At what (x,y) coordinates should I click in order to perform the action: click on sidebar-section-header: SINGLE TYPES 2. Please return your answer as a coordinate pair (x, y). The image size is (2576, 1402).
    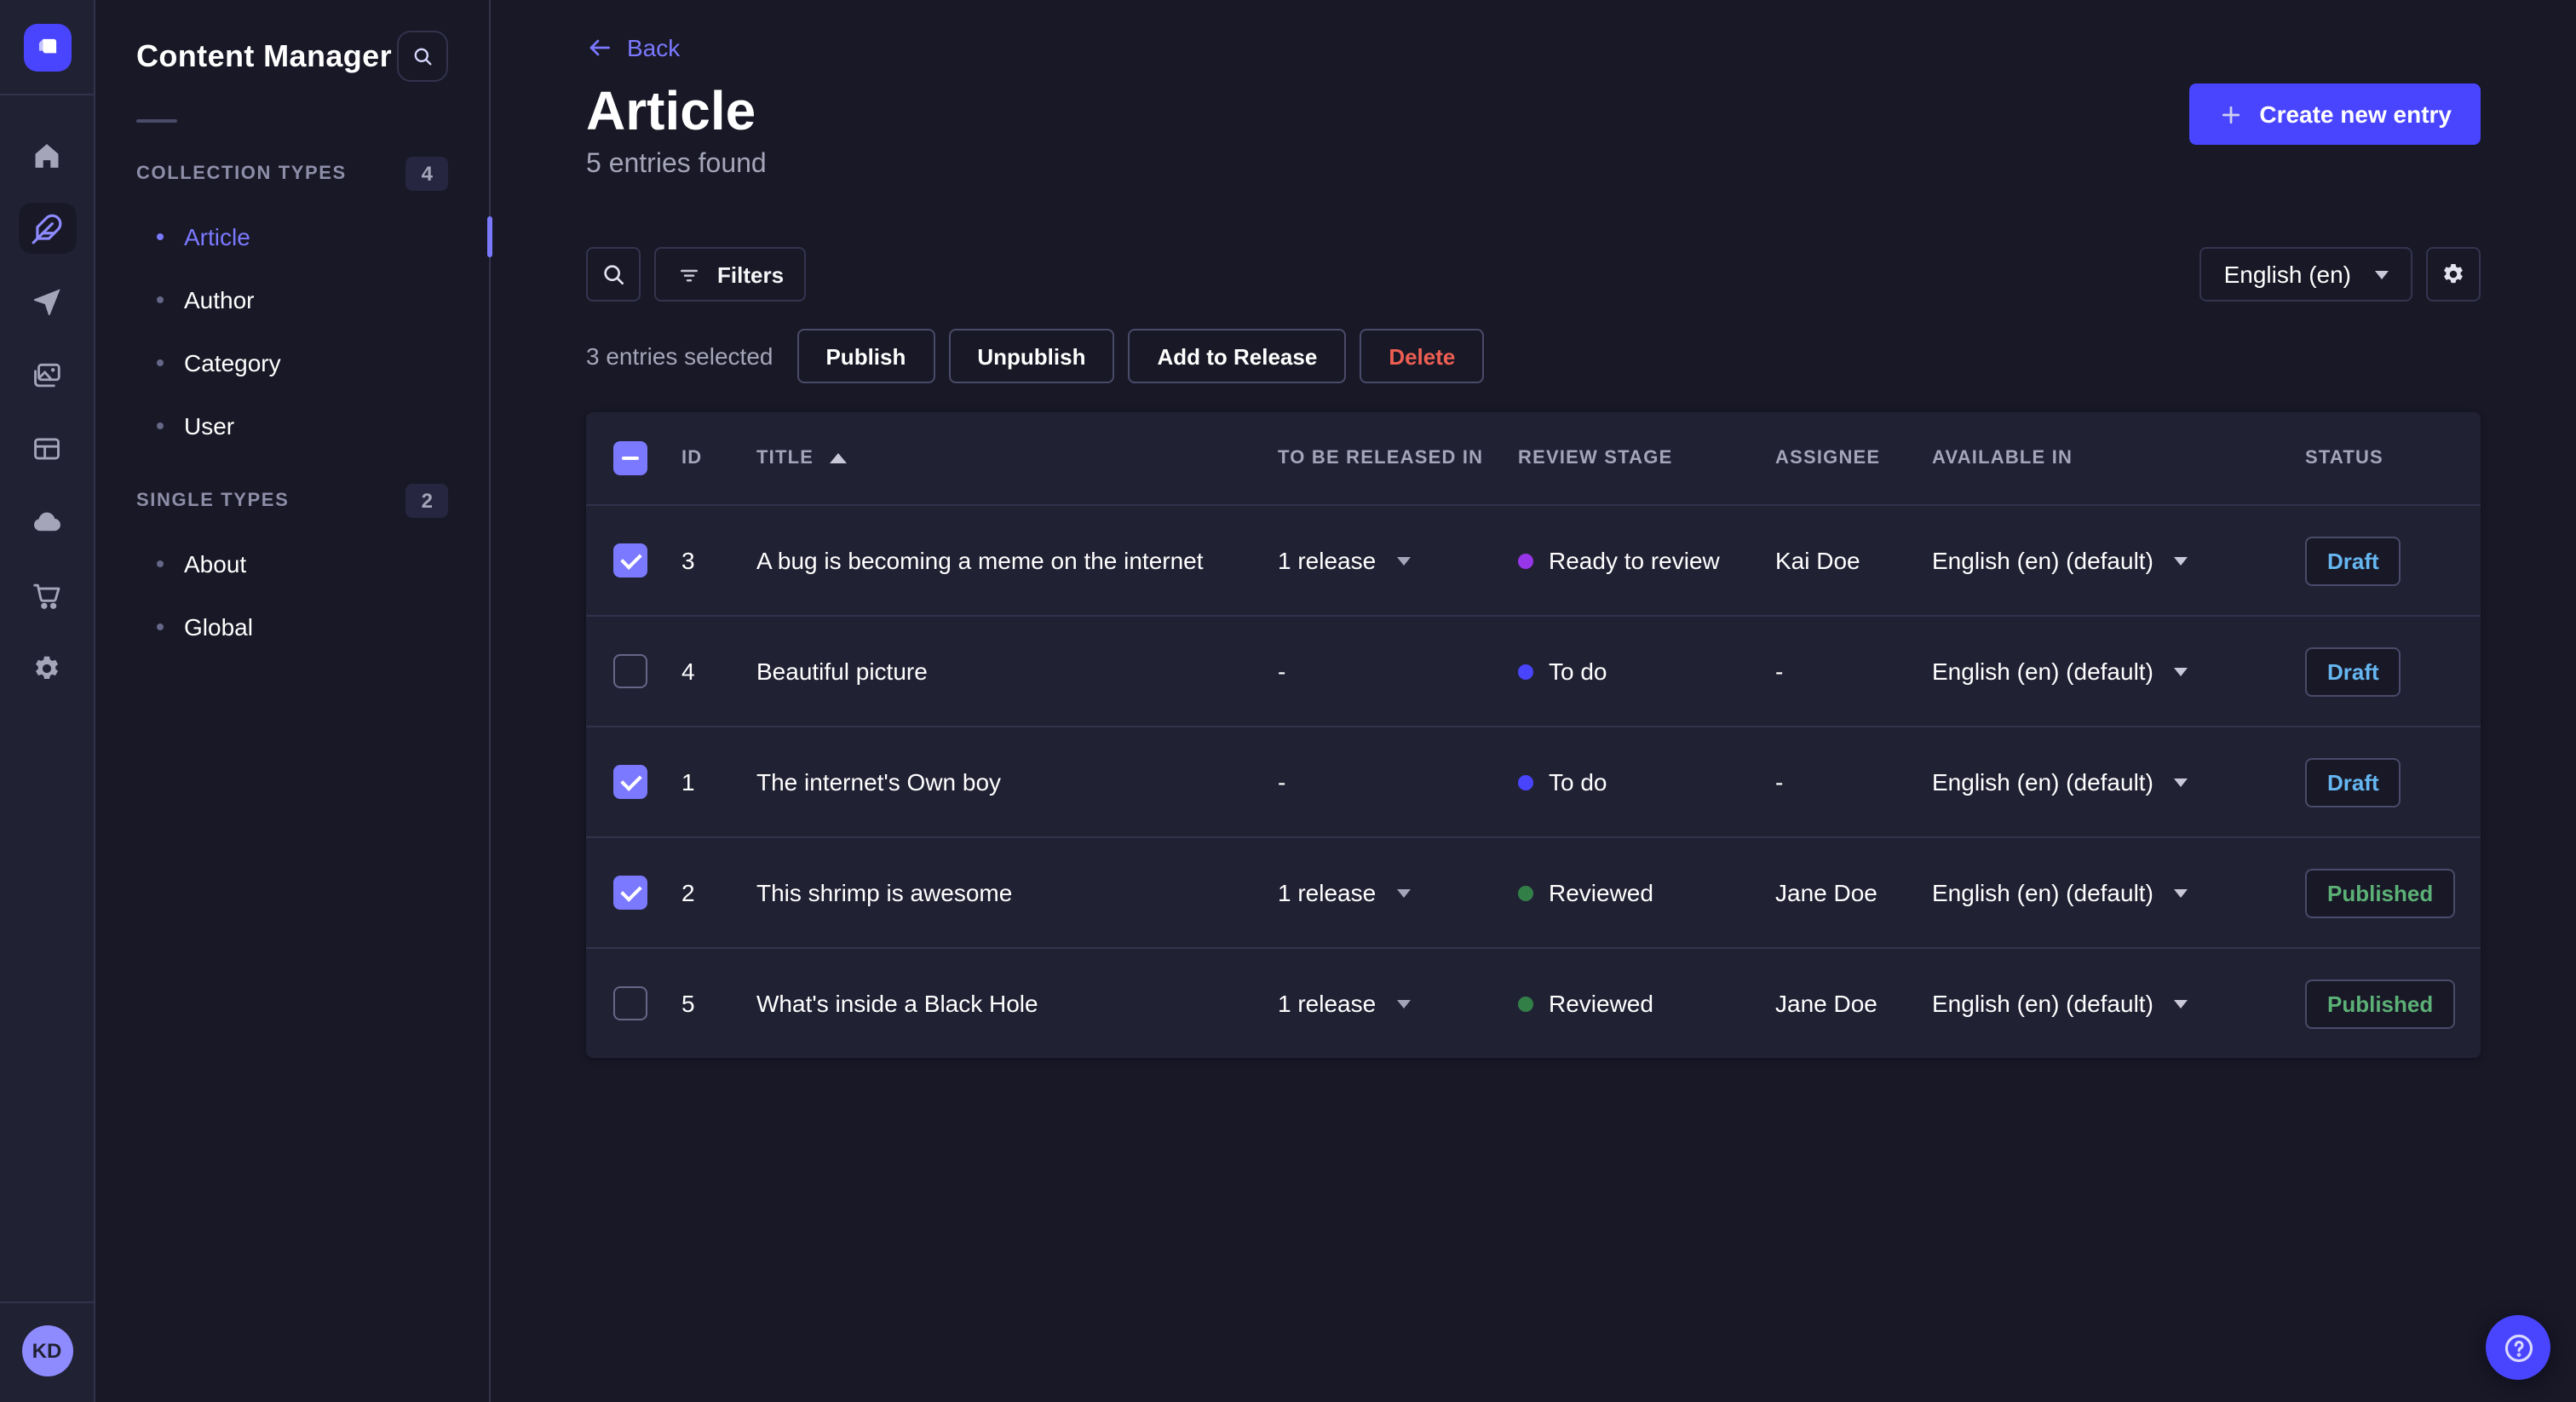
    Looking at the image, I should click on (292, 501).